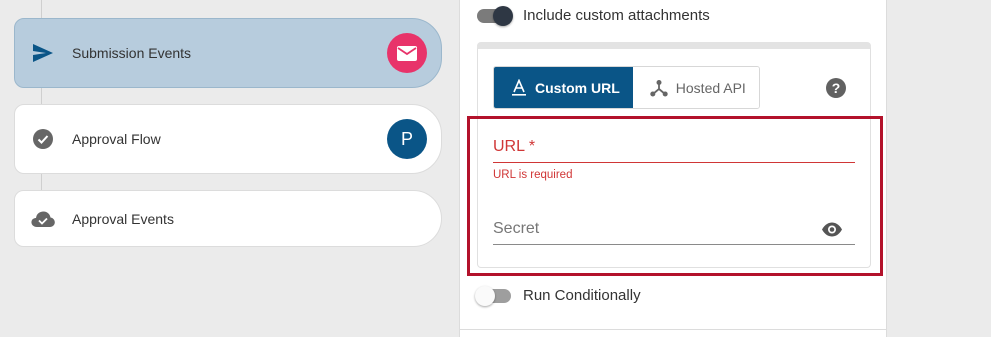 The width and height of the screenshot is (991, 337). What do you see at coordinates (123, 218) in the screenshot?
I see `step-label: Approval Events` at bounding box center [123, 218].